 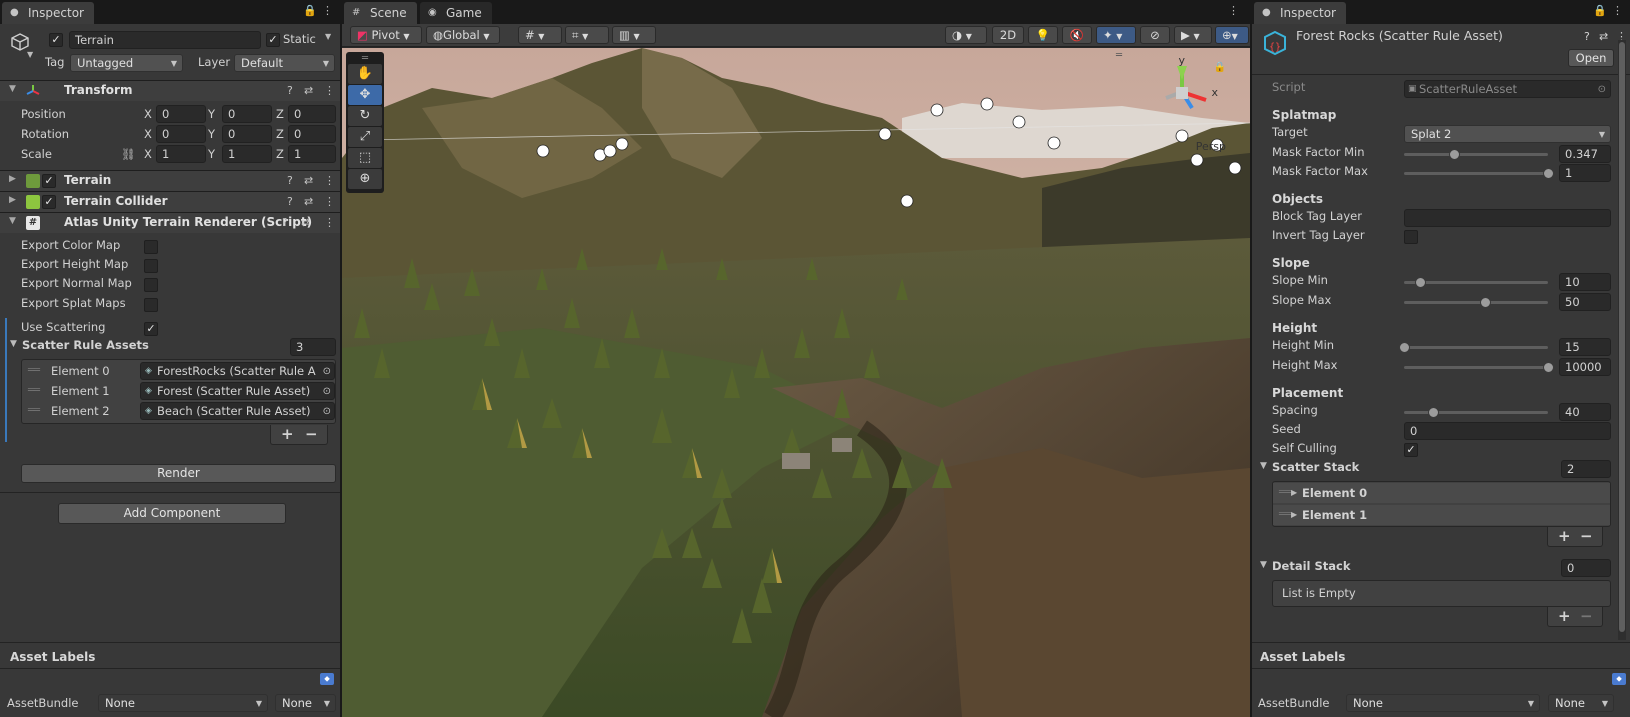 What do you see at coordinates (365, 95) in the screenshot?
I see `move-tool-button: ✥` at bounding box center [365, 95].